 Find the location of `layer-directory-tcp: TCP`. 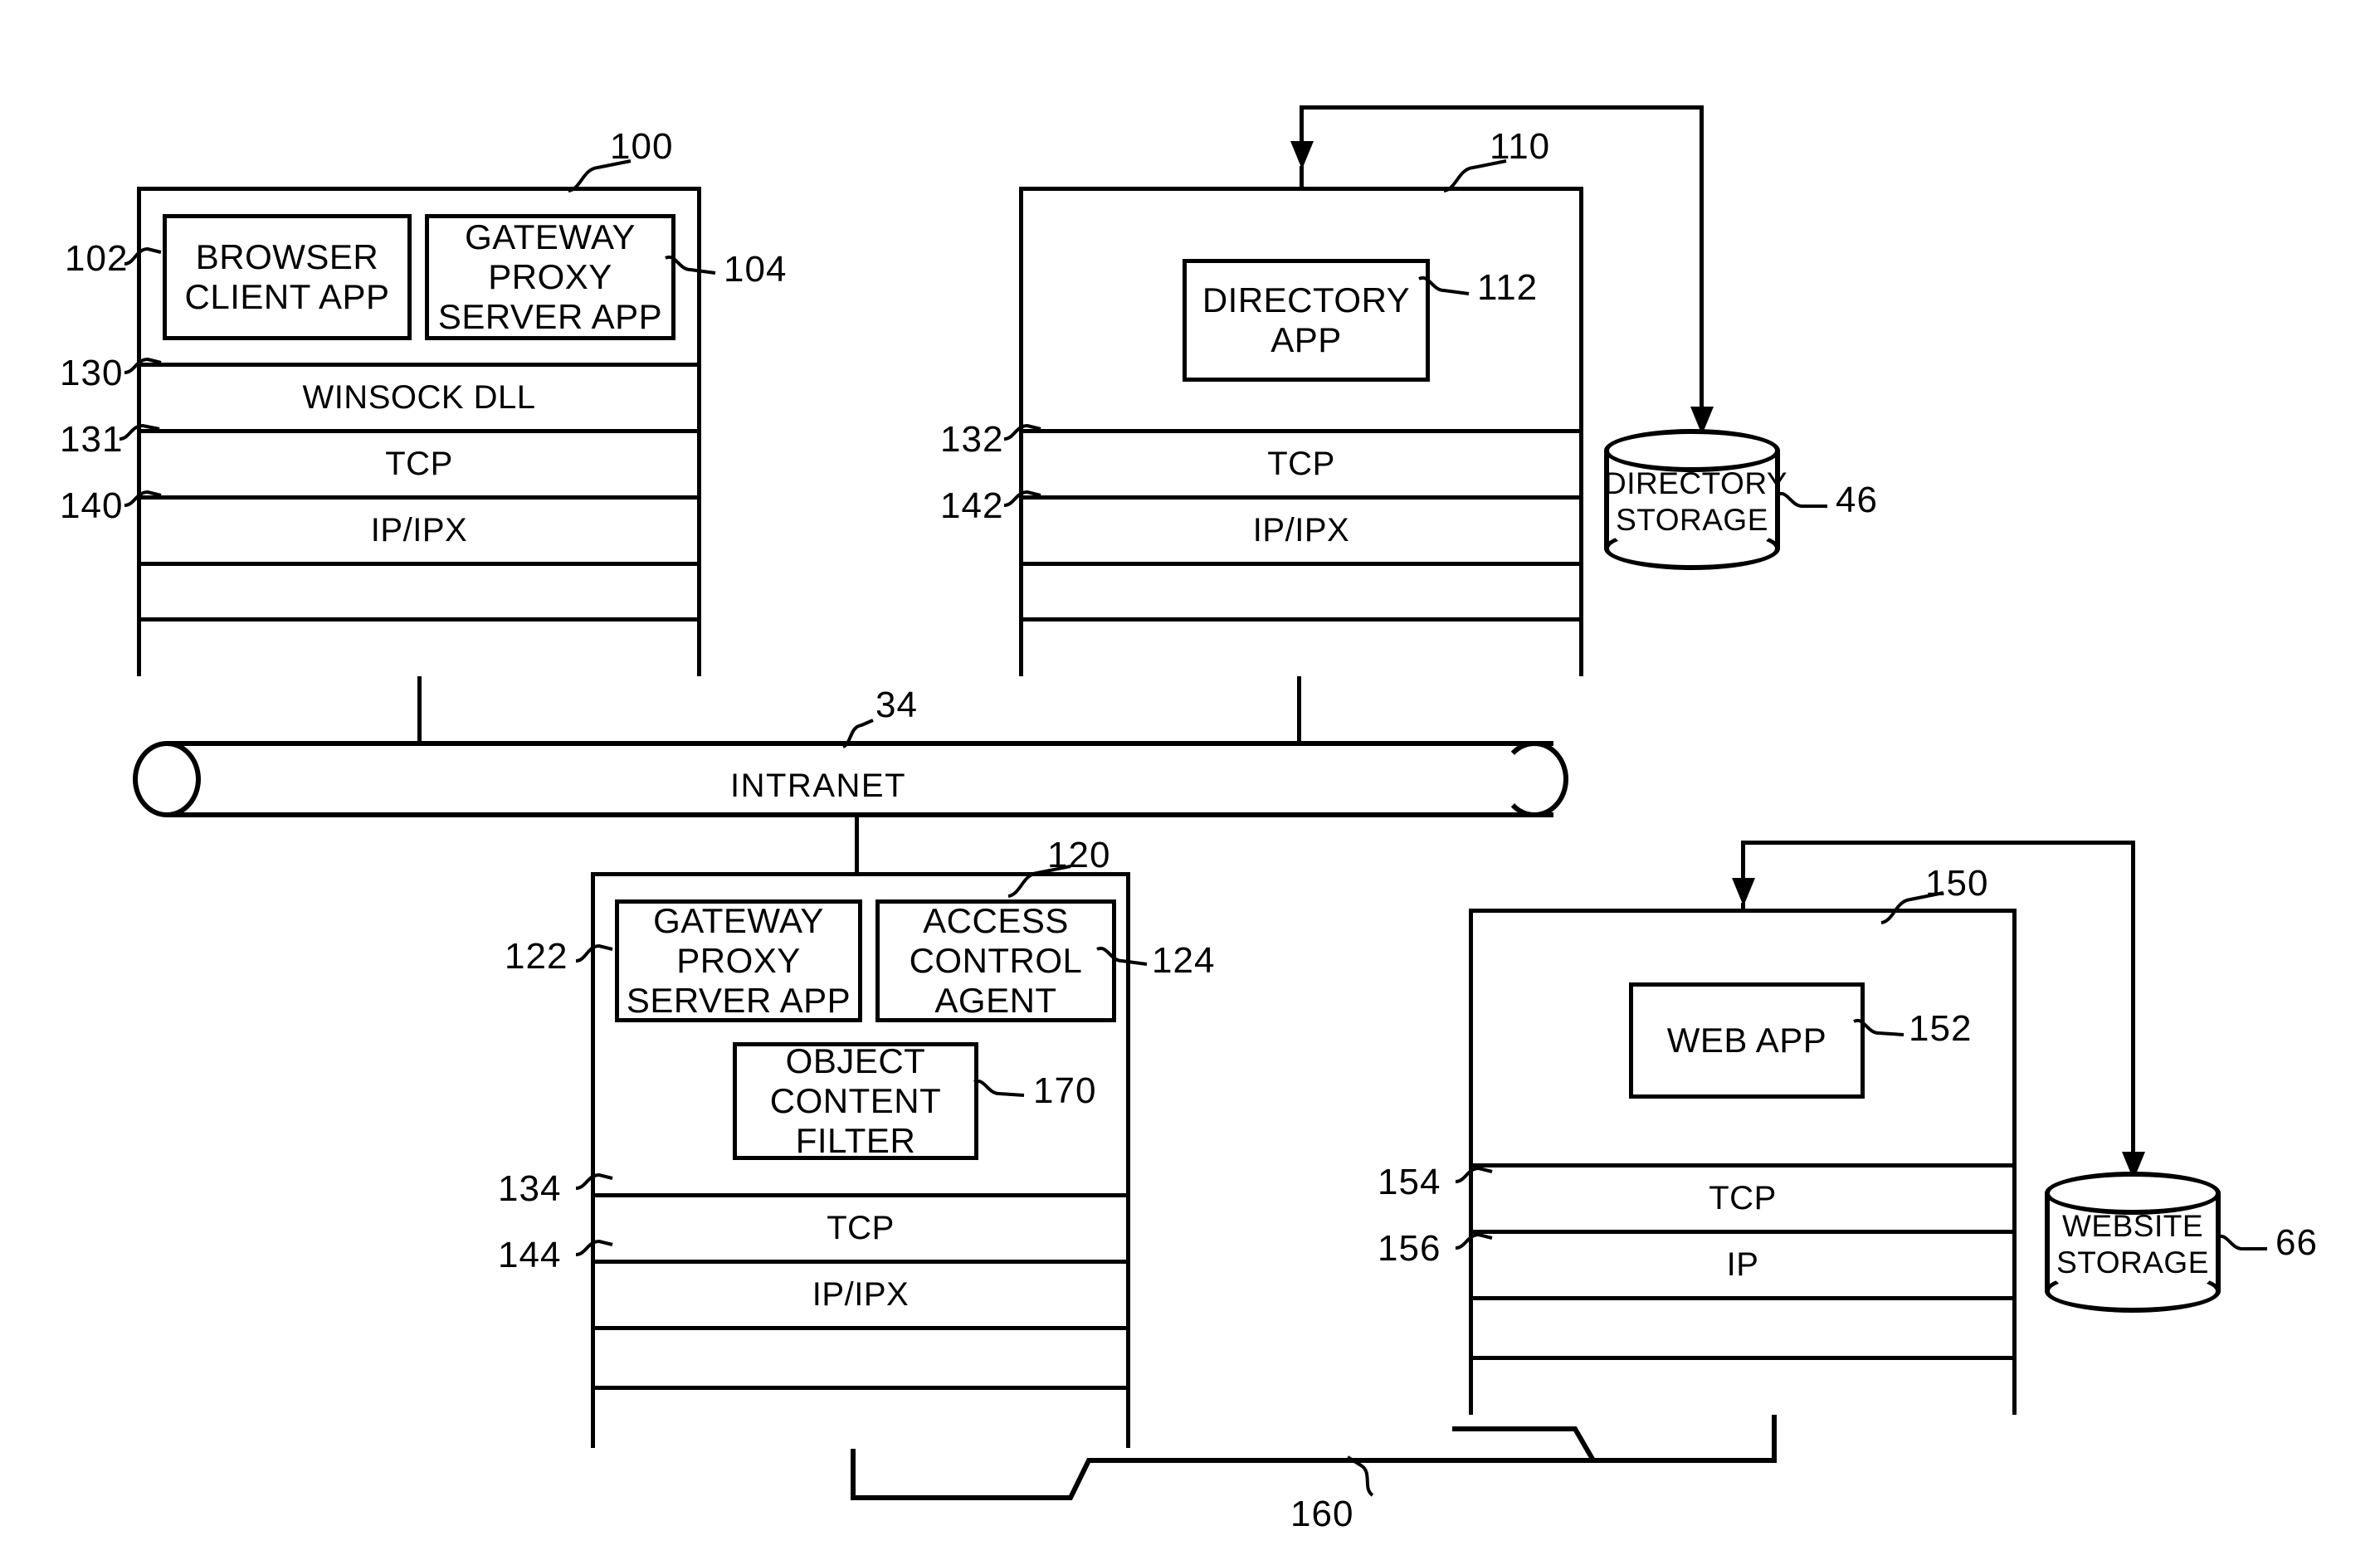

layer-directory-tcp: TCP is located at coordinates (1301, 462).